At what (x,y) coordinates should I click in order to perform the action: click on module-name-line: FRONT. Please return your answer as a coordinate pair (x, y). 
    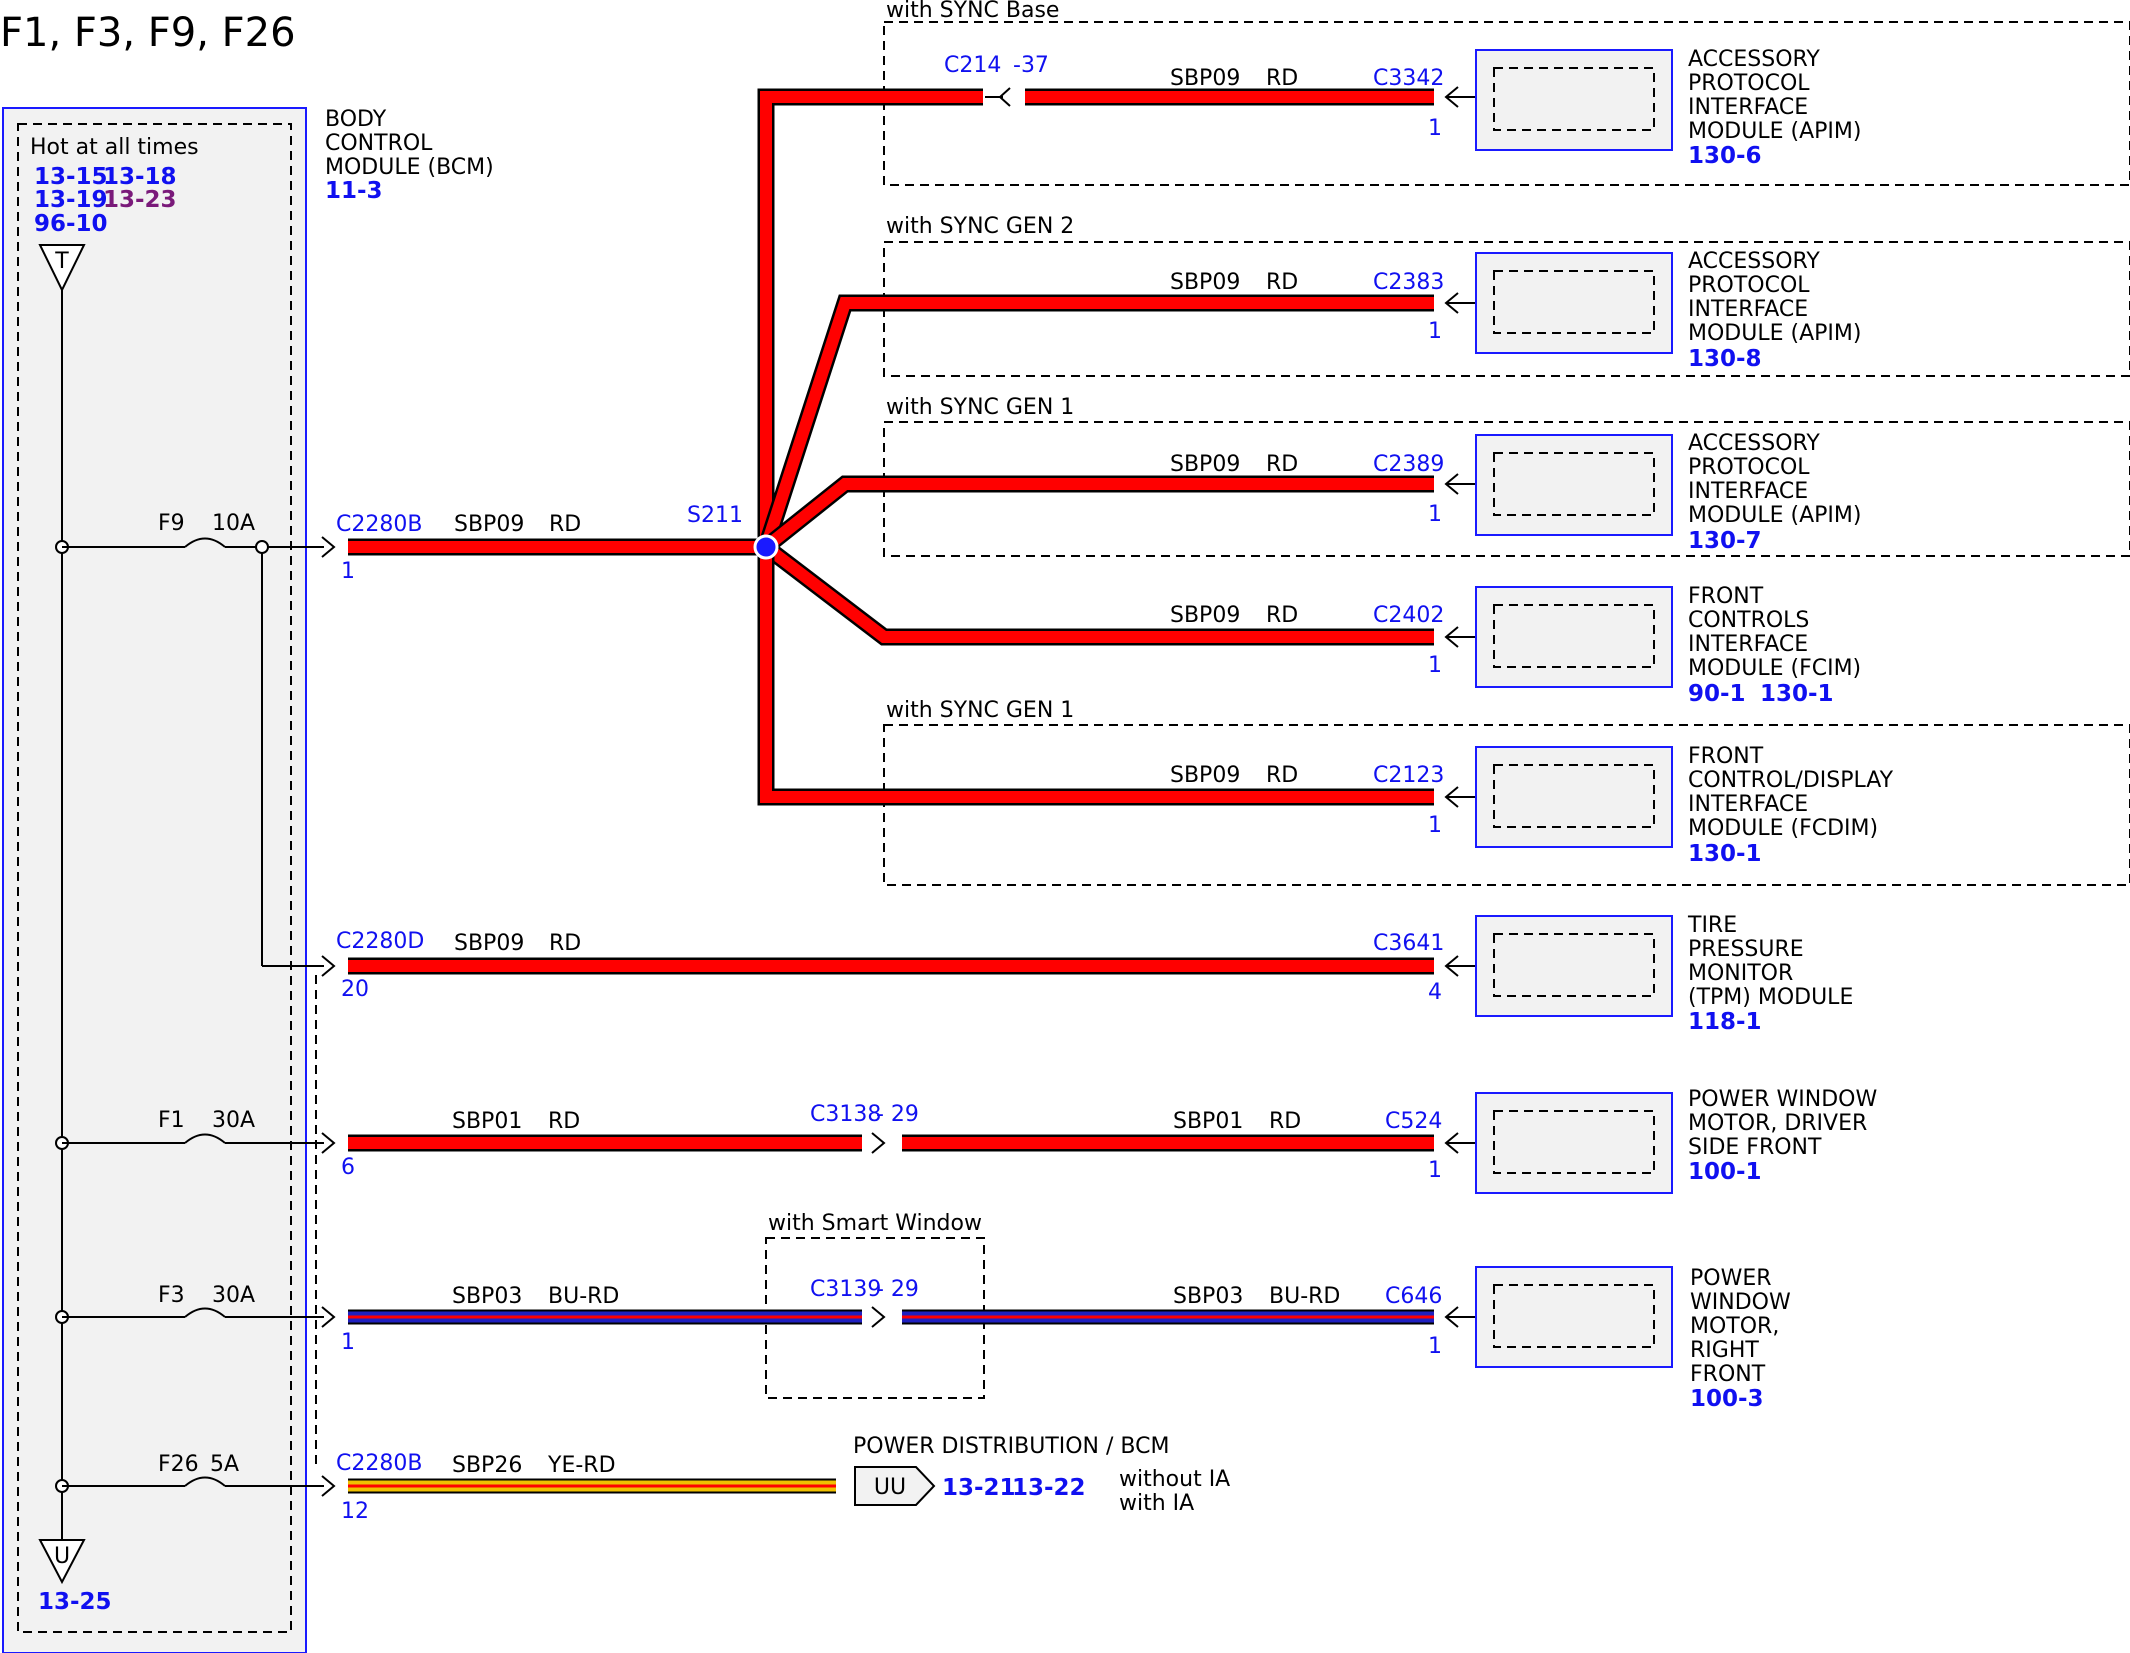
    Looking at the image, I should click on (1726, 756).